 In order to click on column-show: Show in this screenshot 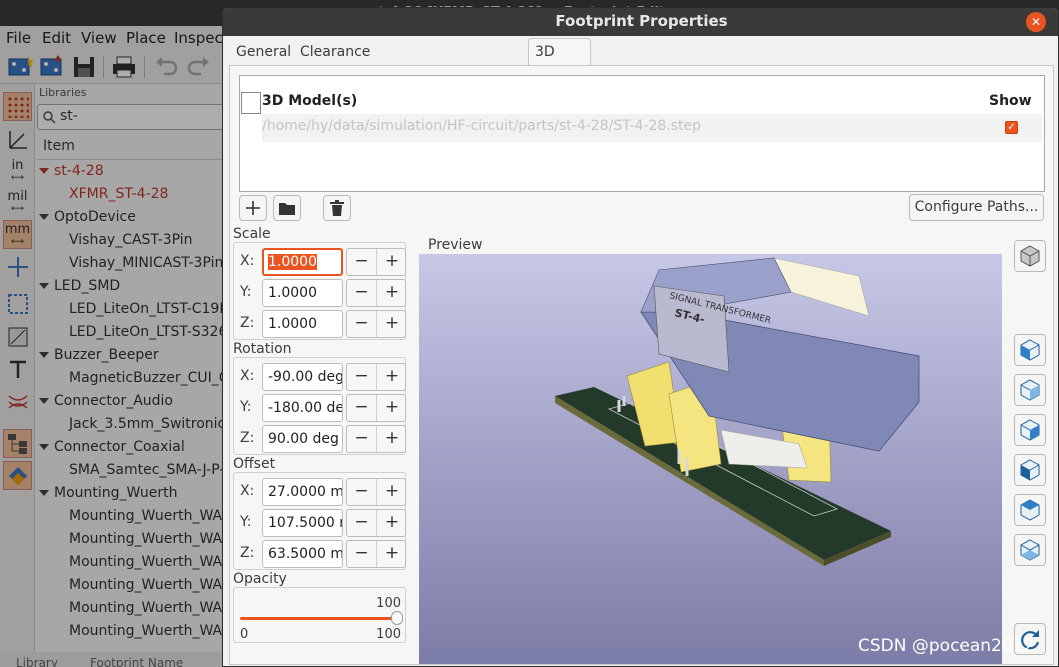, I will do `click(1010, 101)`.